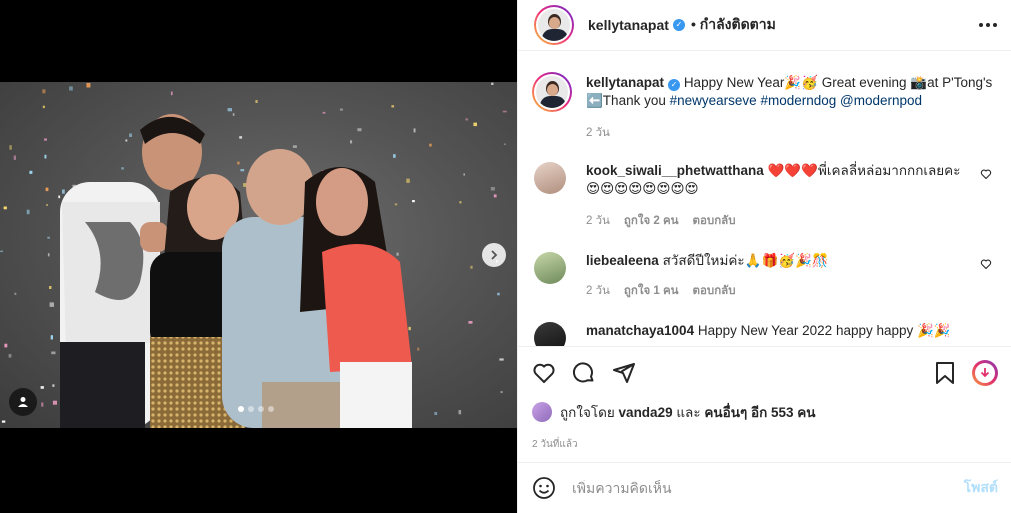 This screenshot has width=1011, height=513. What do you see at coordinates (587, 412) in the screenshot?
I see `likes-prefix: ถูกใจโดย` at bounding box center [587, 412].